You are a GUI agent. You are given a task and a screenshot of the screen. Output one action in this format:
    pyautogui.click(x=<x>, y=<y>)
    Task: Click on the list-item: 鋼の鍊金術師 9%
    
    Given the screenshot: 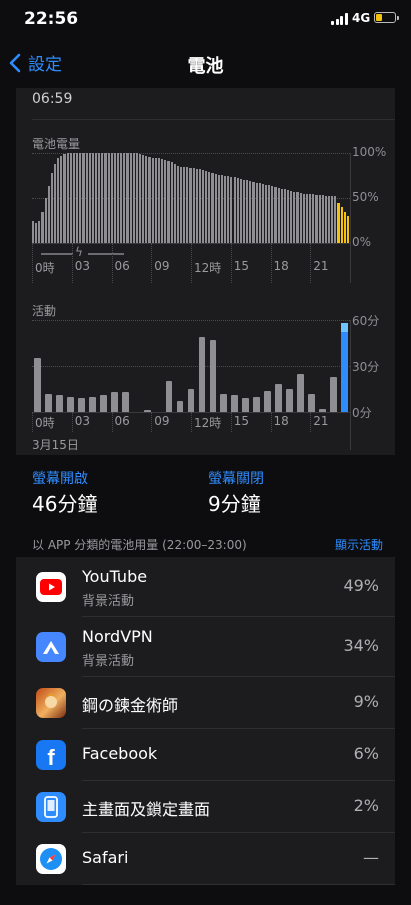 What is the action you would take?
    pyautogui.click(x=205, y=703)
    